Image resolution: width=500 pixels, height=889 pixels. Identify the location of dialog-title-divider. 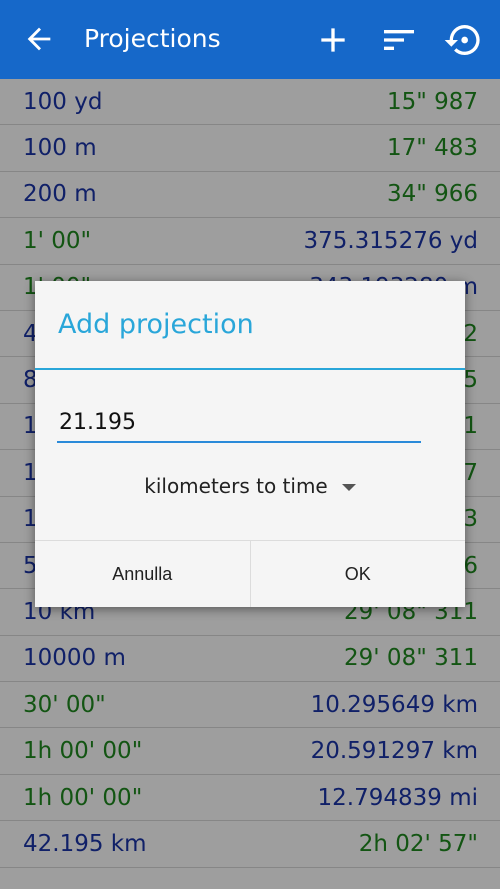
(250, 369).